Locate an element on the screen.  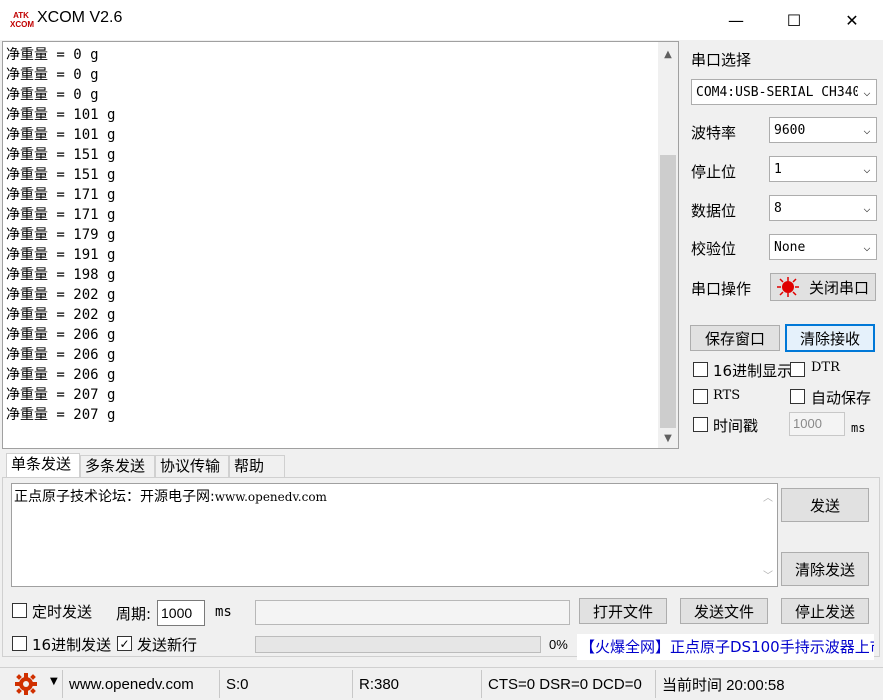
checkmark-icon: ✓ is located at coordinates (124, 643).